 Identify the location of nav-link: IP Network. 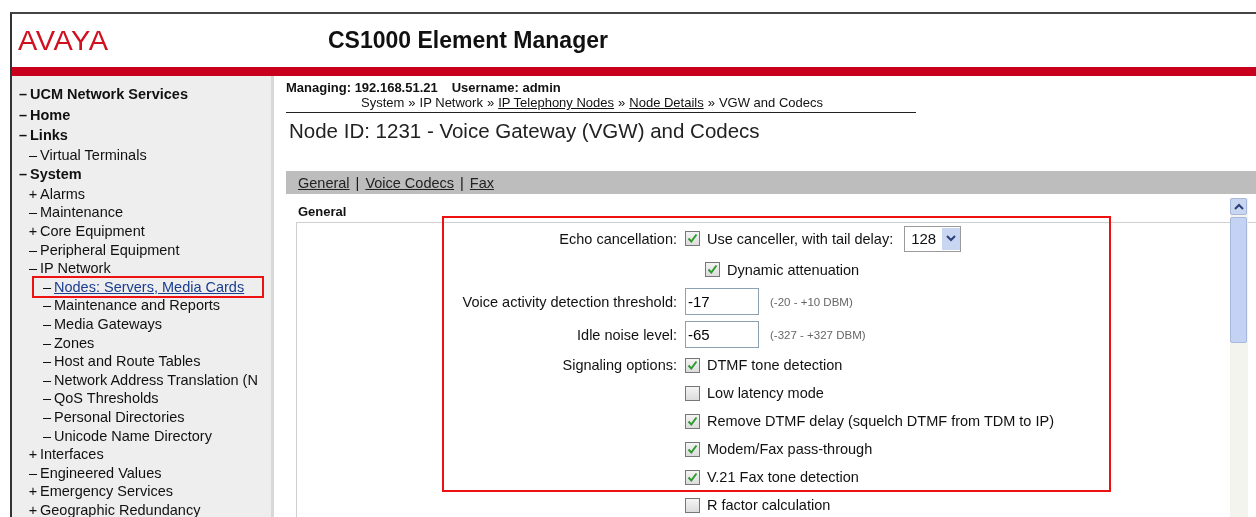
(75, 268).